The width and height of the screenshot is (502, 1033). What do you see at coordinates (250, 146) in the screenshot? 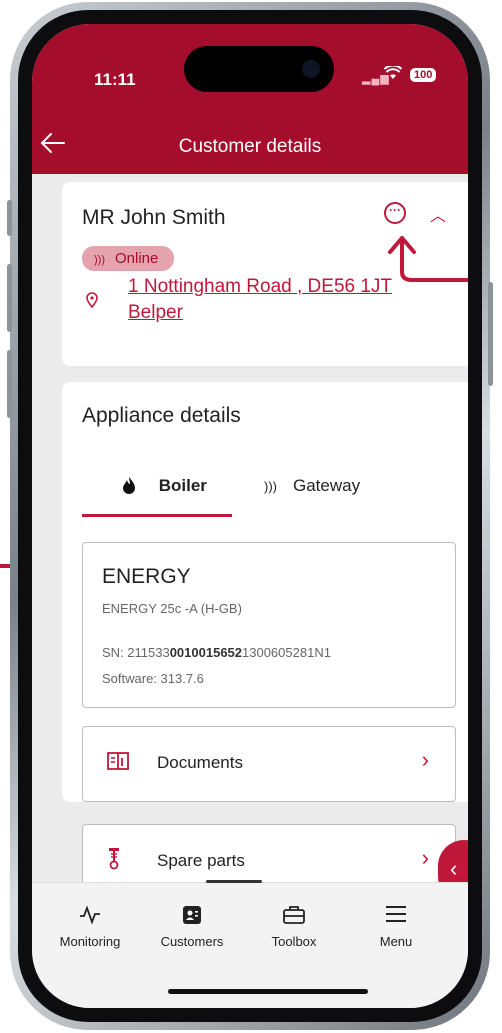
I see `page-title: Customer details` at bounding box center [250, 146].